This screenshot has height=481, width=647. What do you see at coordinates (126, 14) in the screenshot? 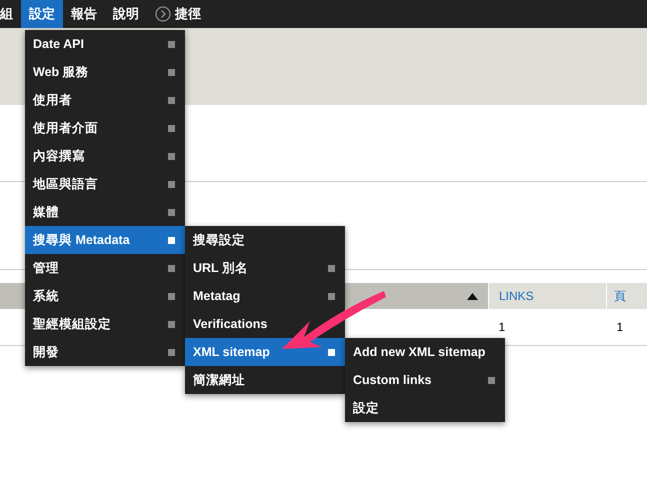
I see `toolbar-item: 說明` at bounding box center [126, 14].